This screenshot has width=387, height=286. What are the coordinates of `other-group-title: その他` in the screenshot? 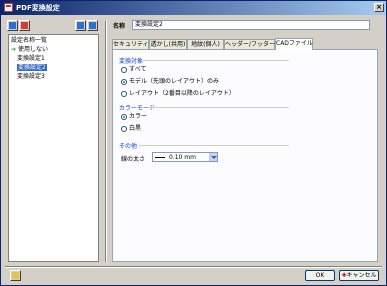 It's located at (128, 146).